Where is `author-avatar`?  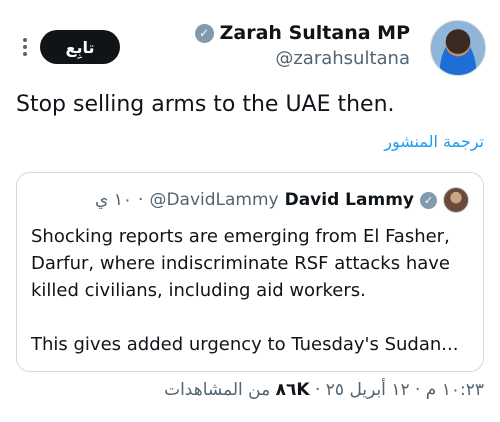 author-avatar is located at coordinates (458, 48).